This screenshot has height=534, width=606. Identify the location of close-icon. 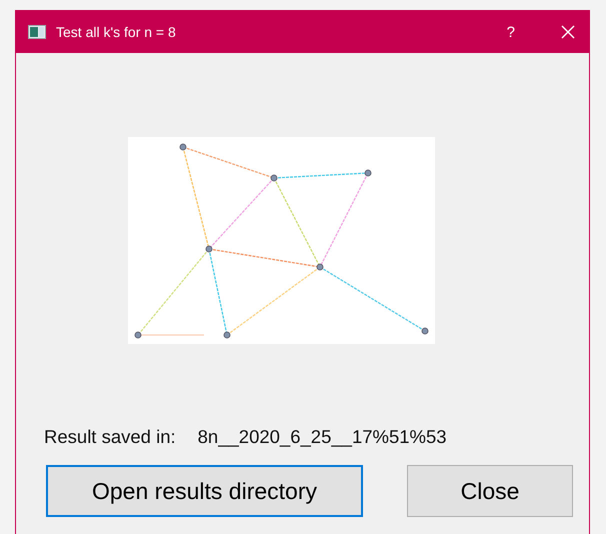
(568, 32).